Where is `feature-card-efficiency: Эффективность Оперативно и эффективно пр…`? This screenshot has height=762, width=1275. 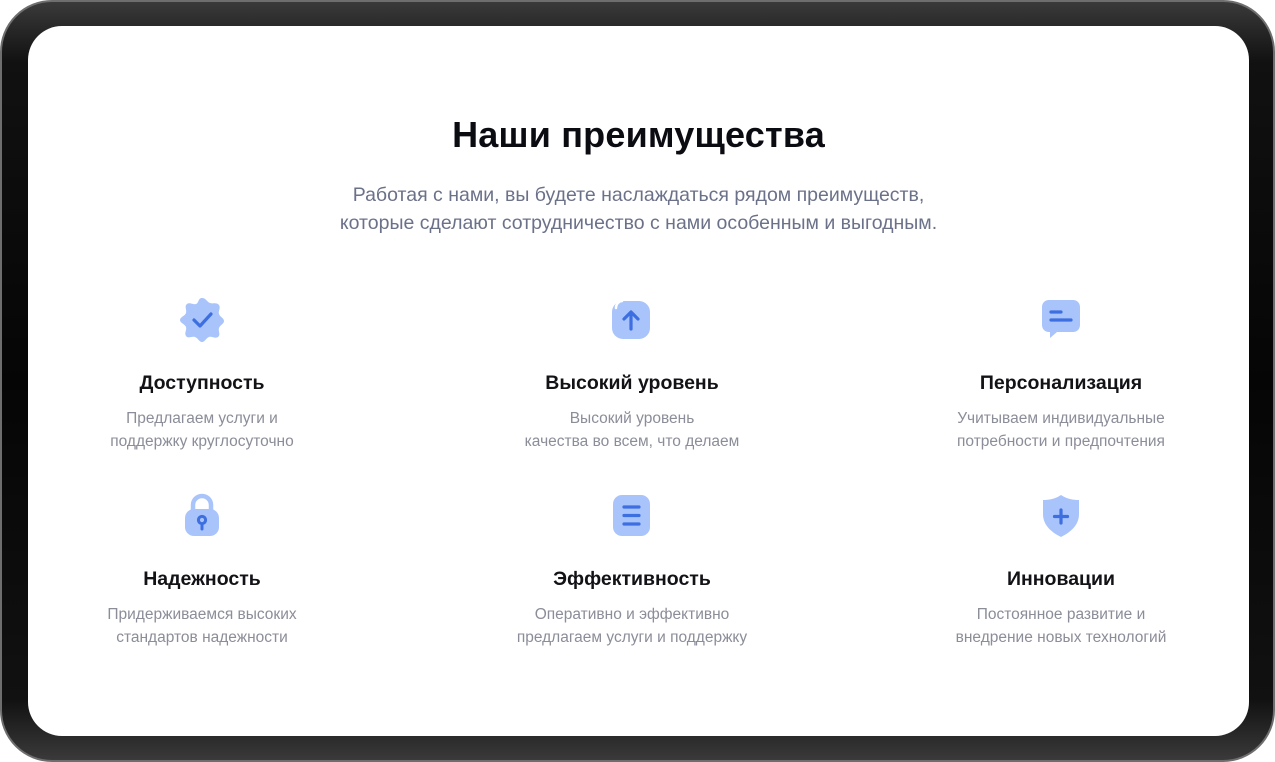 feature-card-efficiency: Эффективность Оперативно и эффективно пр… is located at coordinates (632, 569).